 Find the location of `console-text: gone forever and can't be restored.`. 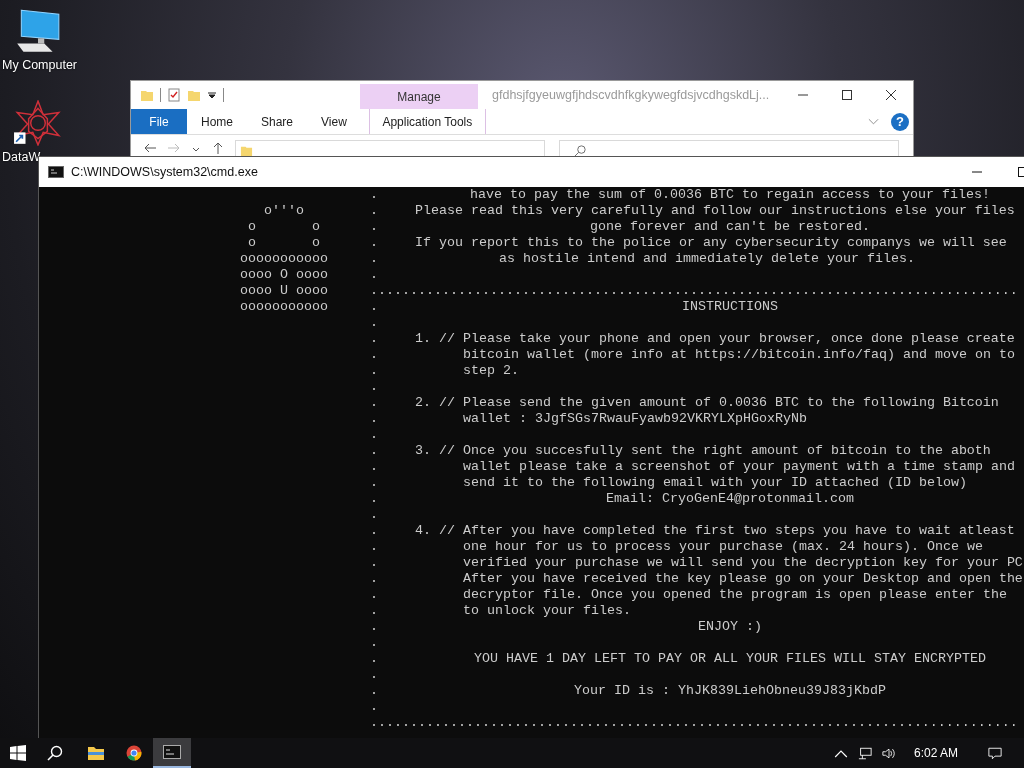

console-text: gone forever and can't be restored. is located at coordinates (730, 226).